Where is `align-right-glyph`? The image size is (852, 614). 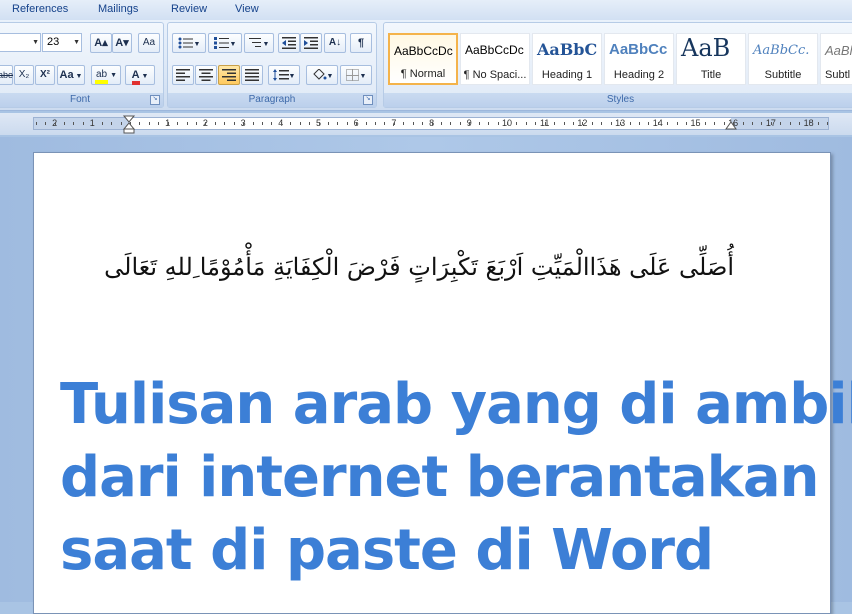 align-right-glyph is located at coordinates (229, 75).